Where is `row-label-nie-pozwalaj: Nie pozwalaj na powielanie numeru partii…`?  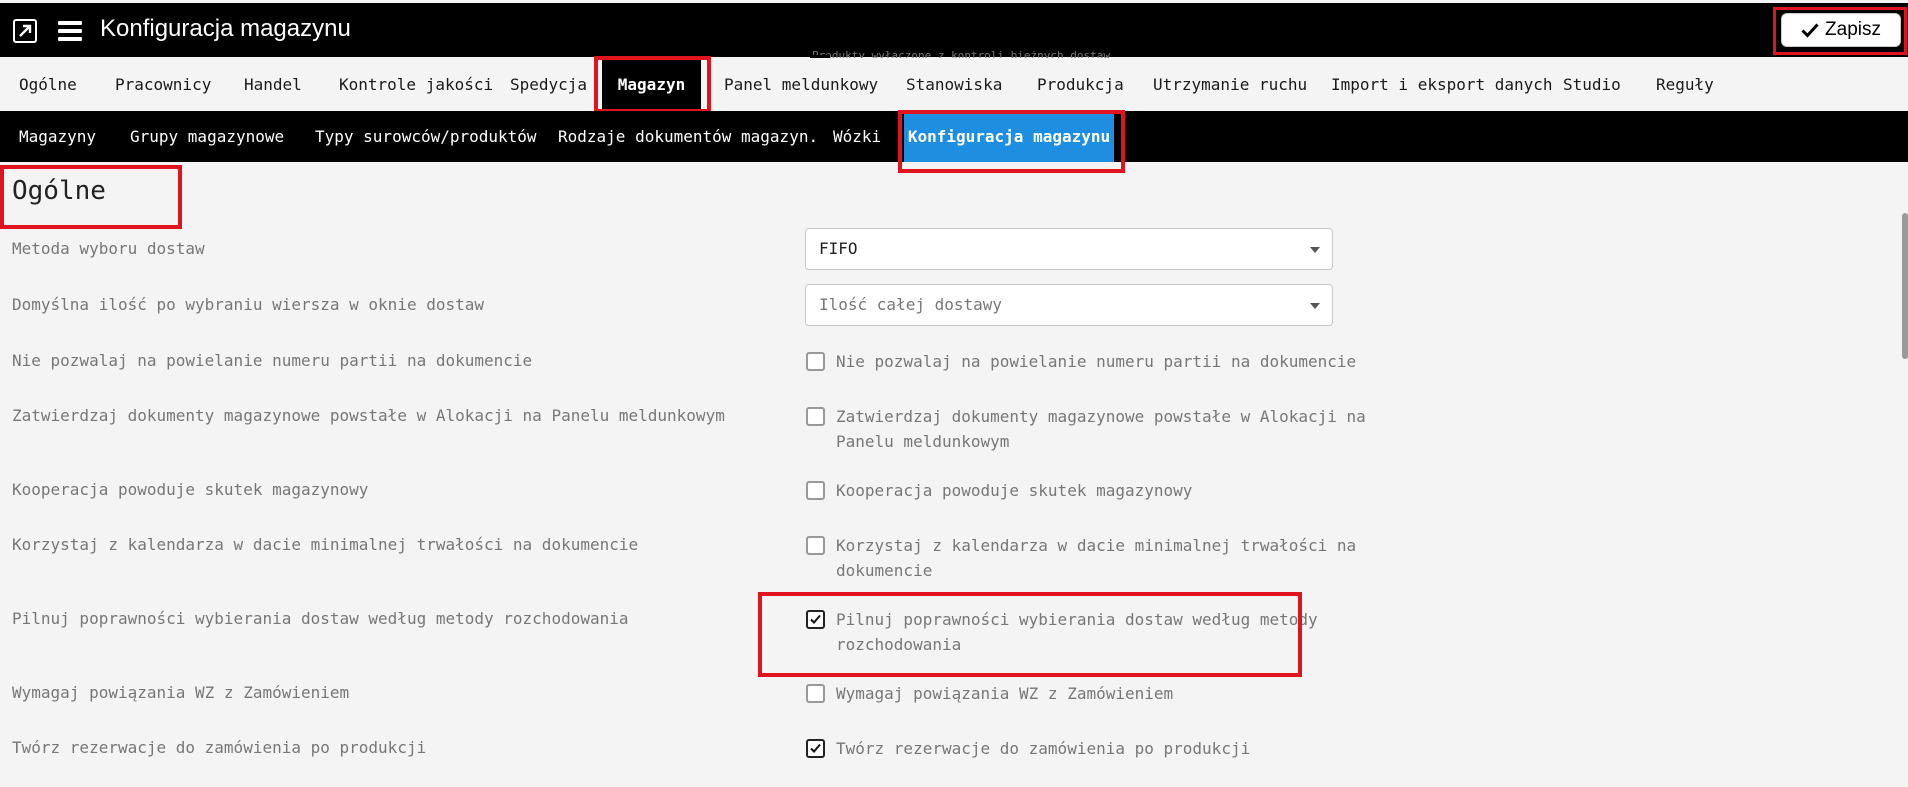 row-label-nie-pozwalaj: Nie pozwalaj na powielanie numeru partii… is located at coordinates (272, 360).